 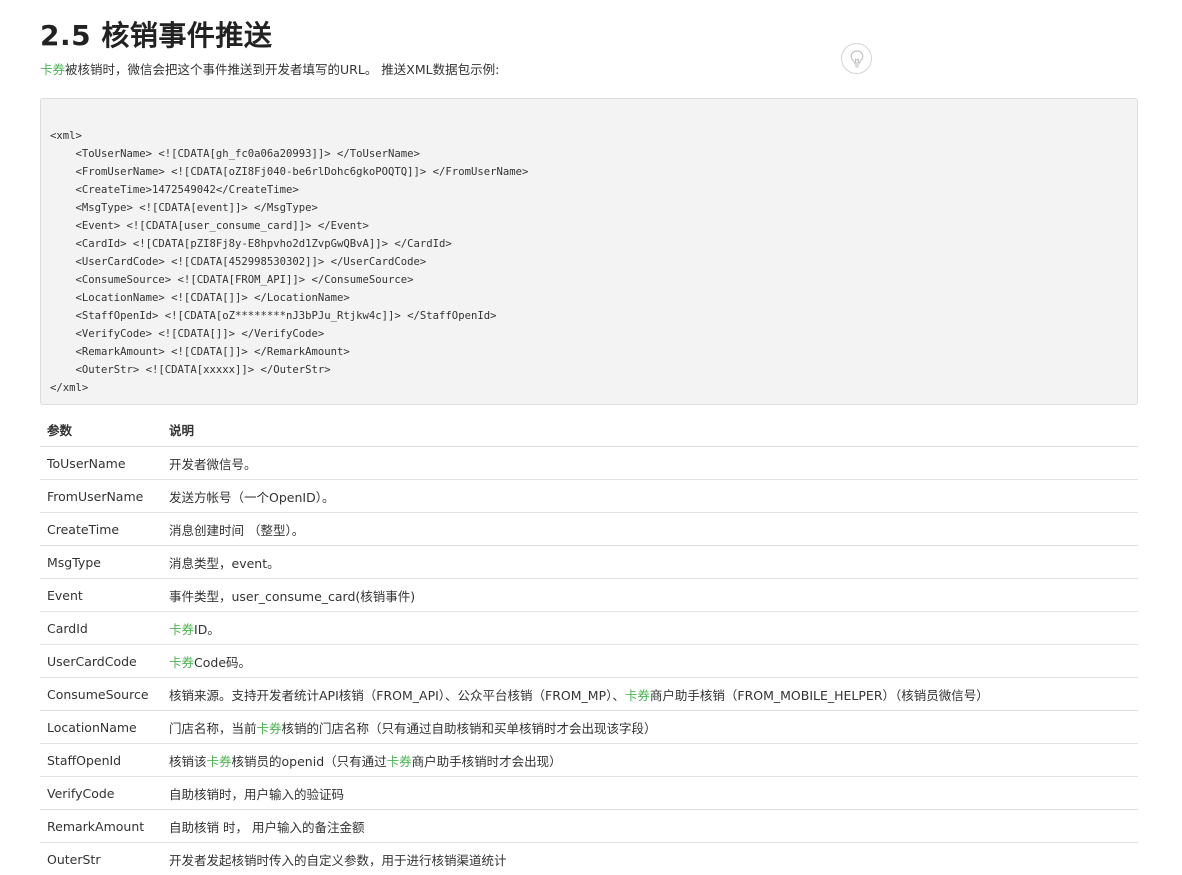 I want to click on desc-text: 事件类型，user_consume_card(核销事件), so click(x=292, y=596).